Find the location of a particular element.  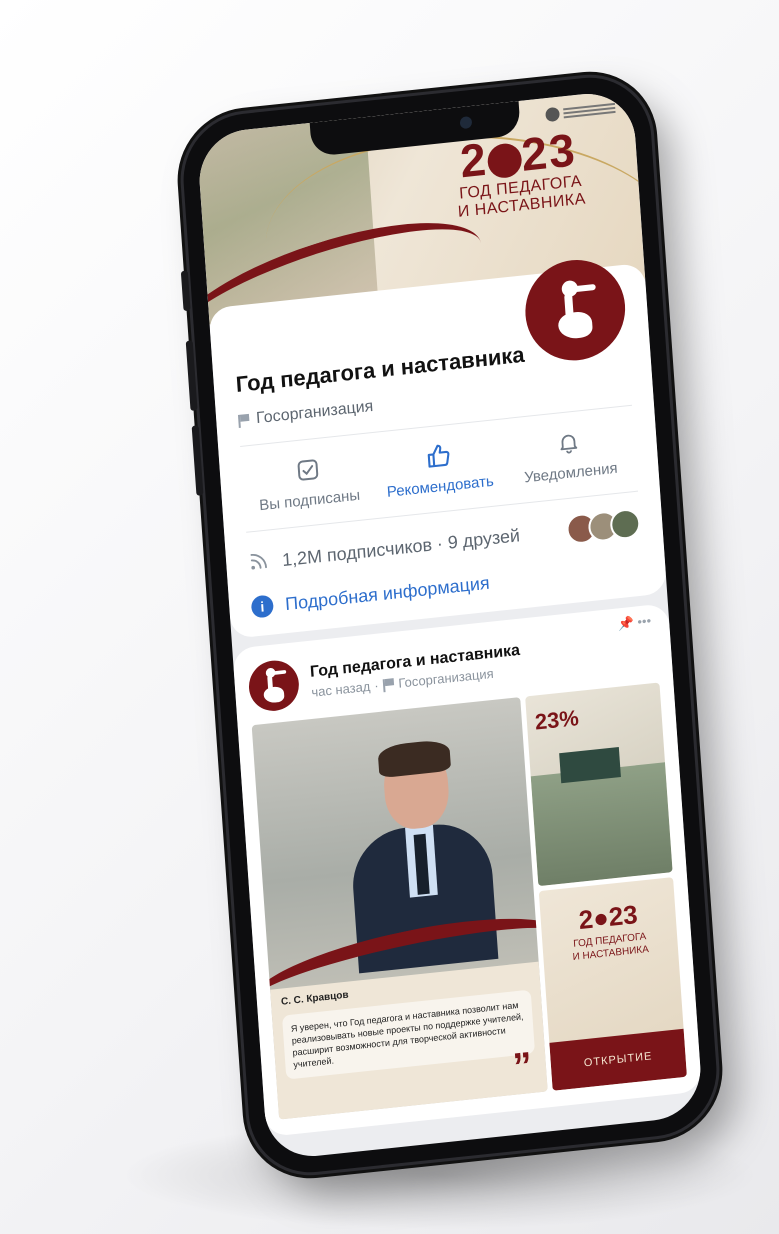

post-avatar is located at coordinates (274, 686).